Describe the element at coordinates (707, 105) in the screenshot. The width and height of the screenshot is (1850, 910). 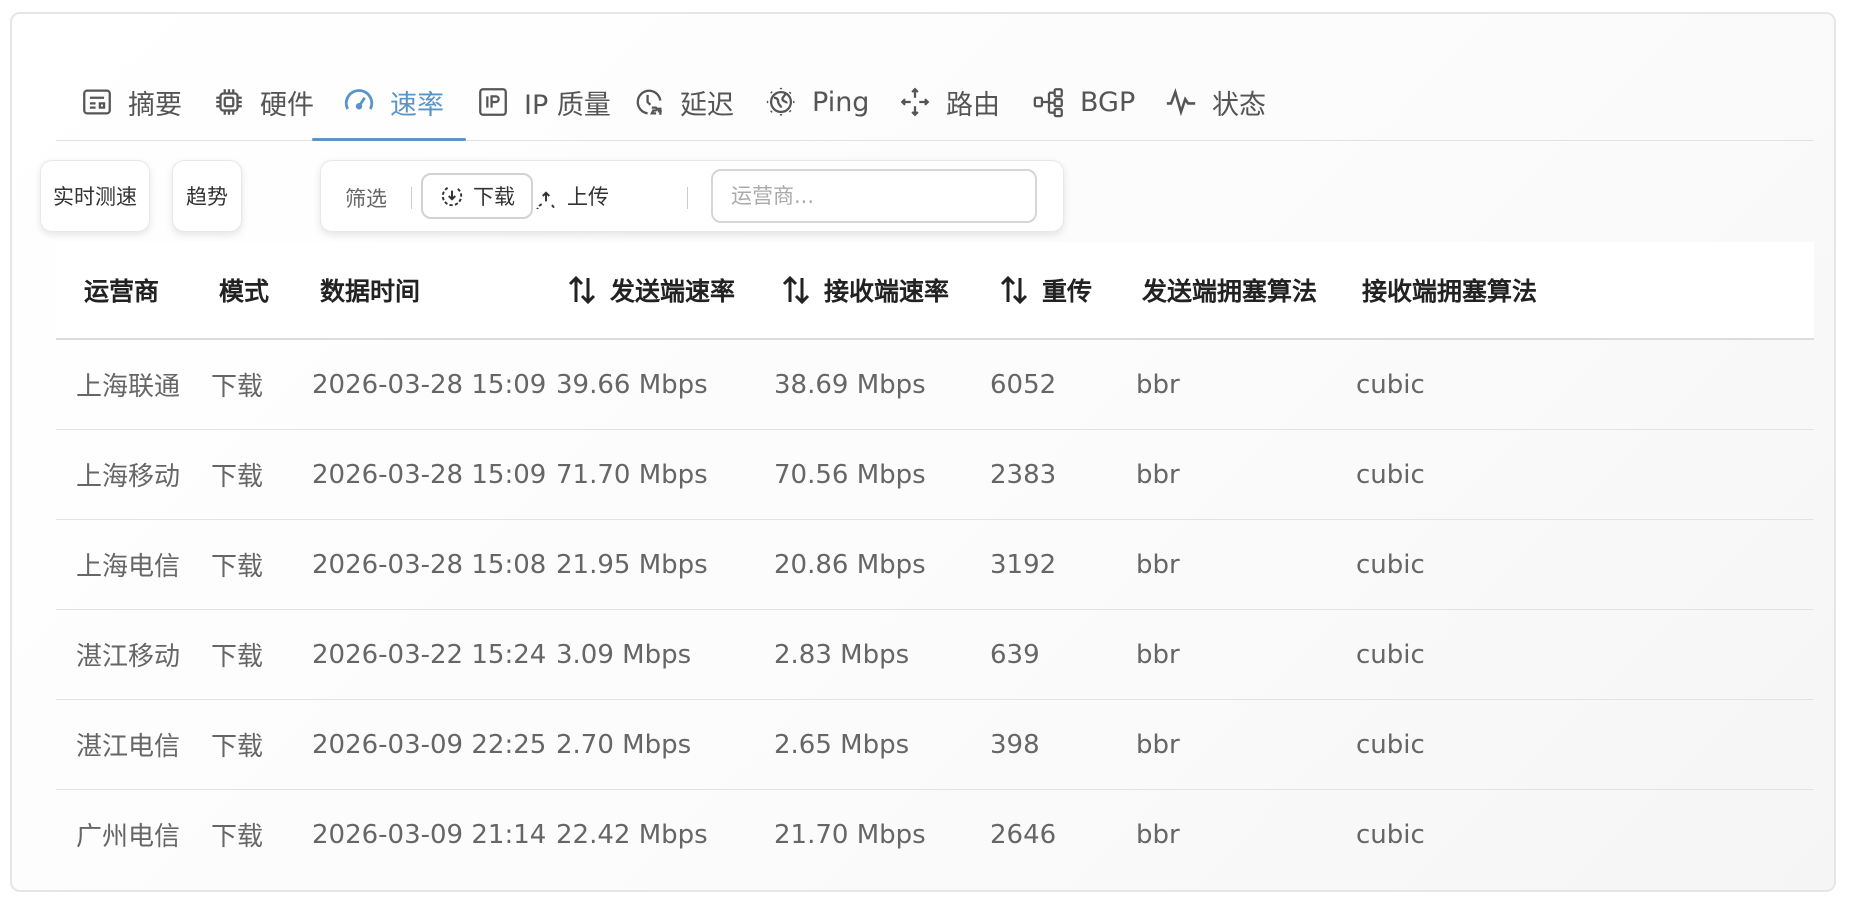
I see `tab-label: 延迟` at that location.